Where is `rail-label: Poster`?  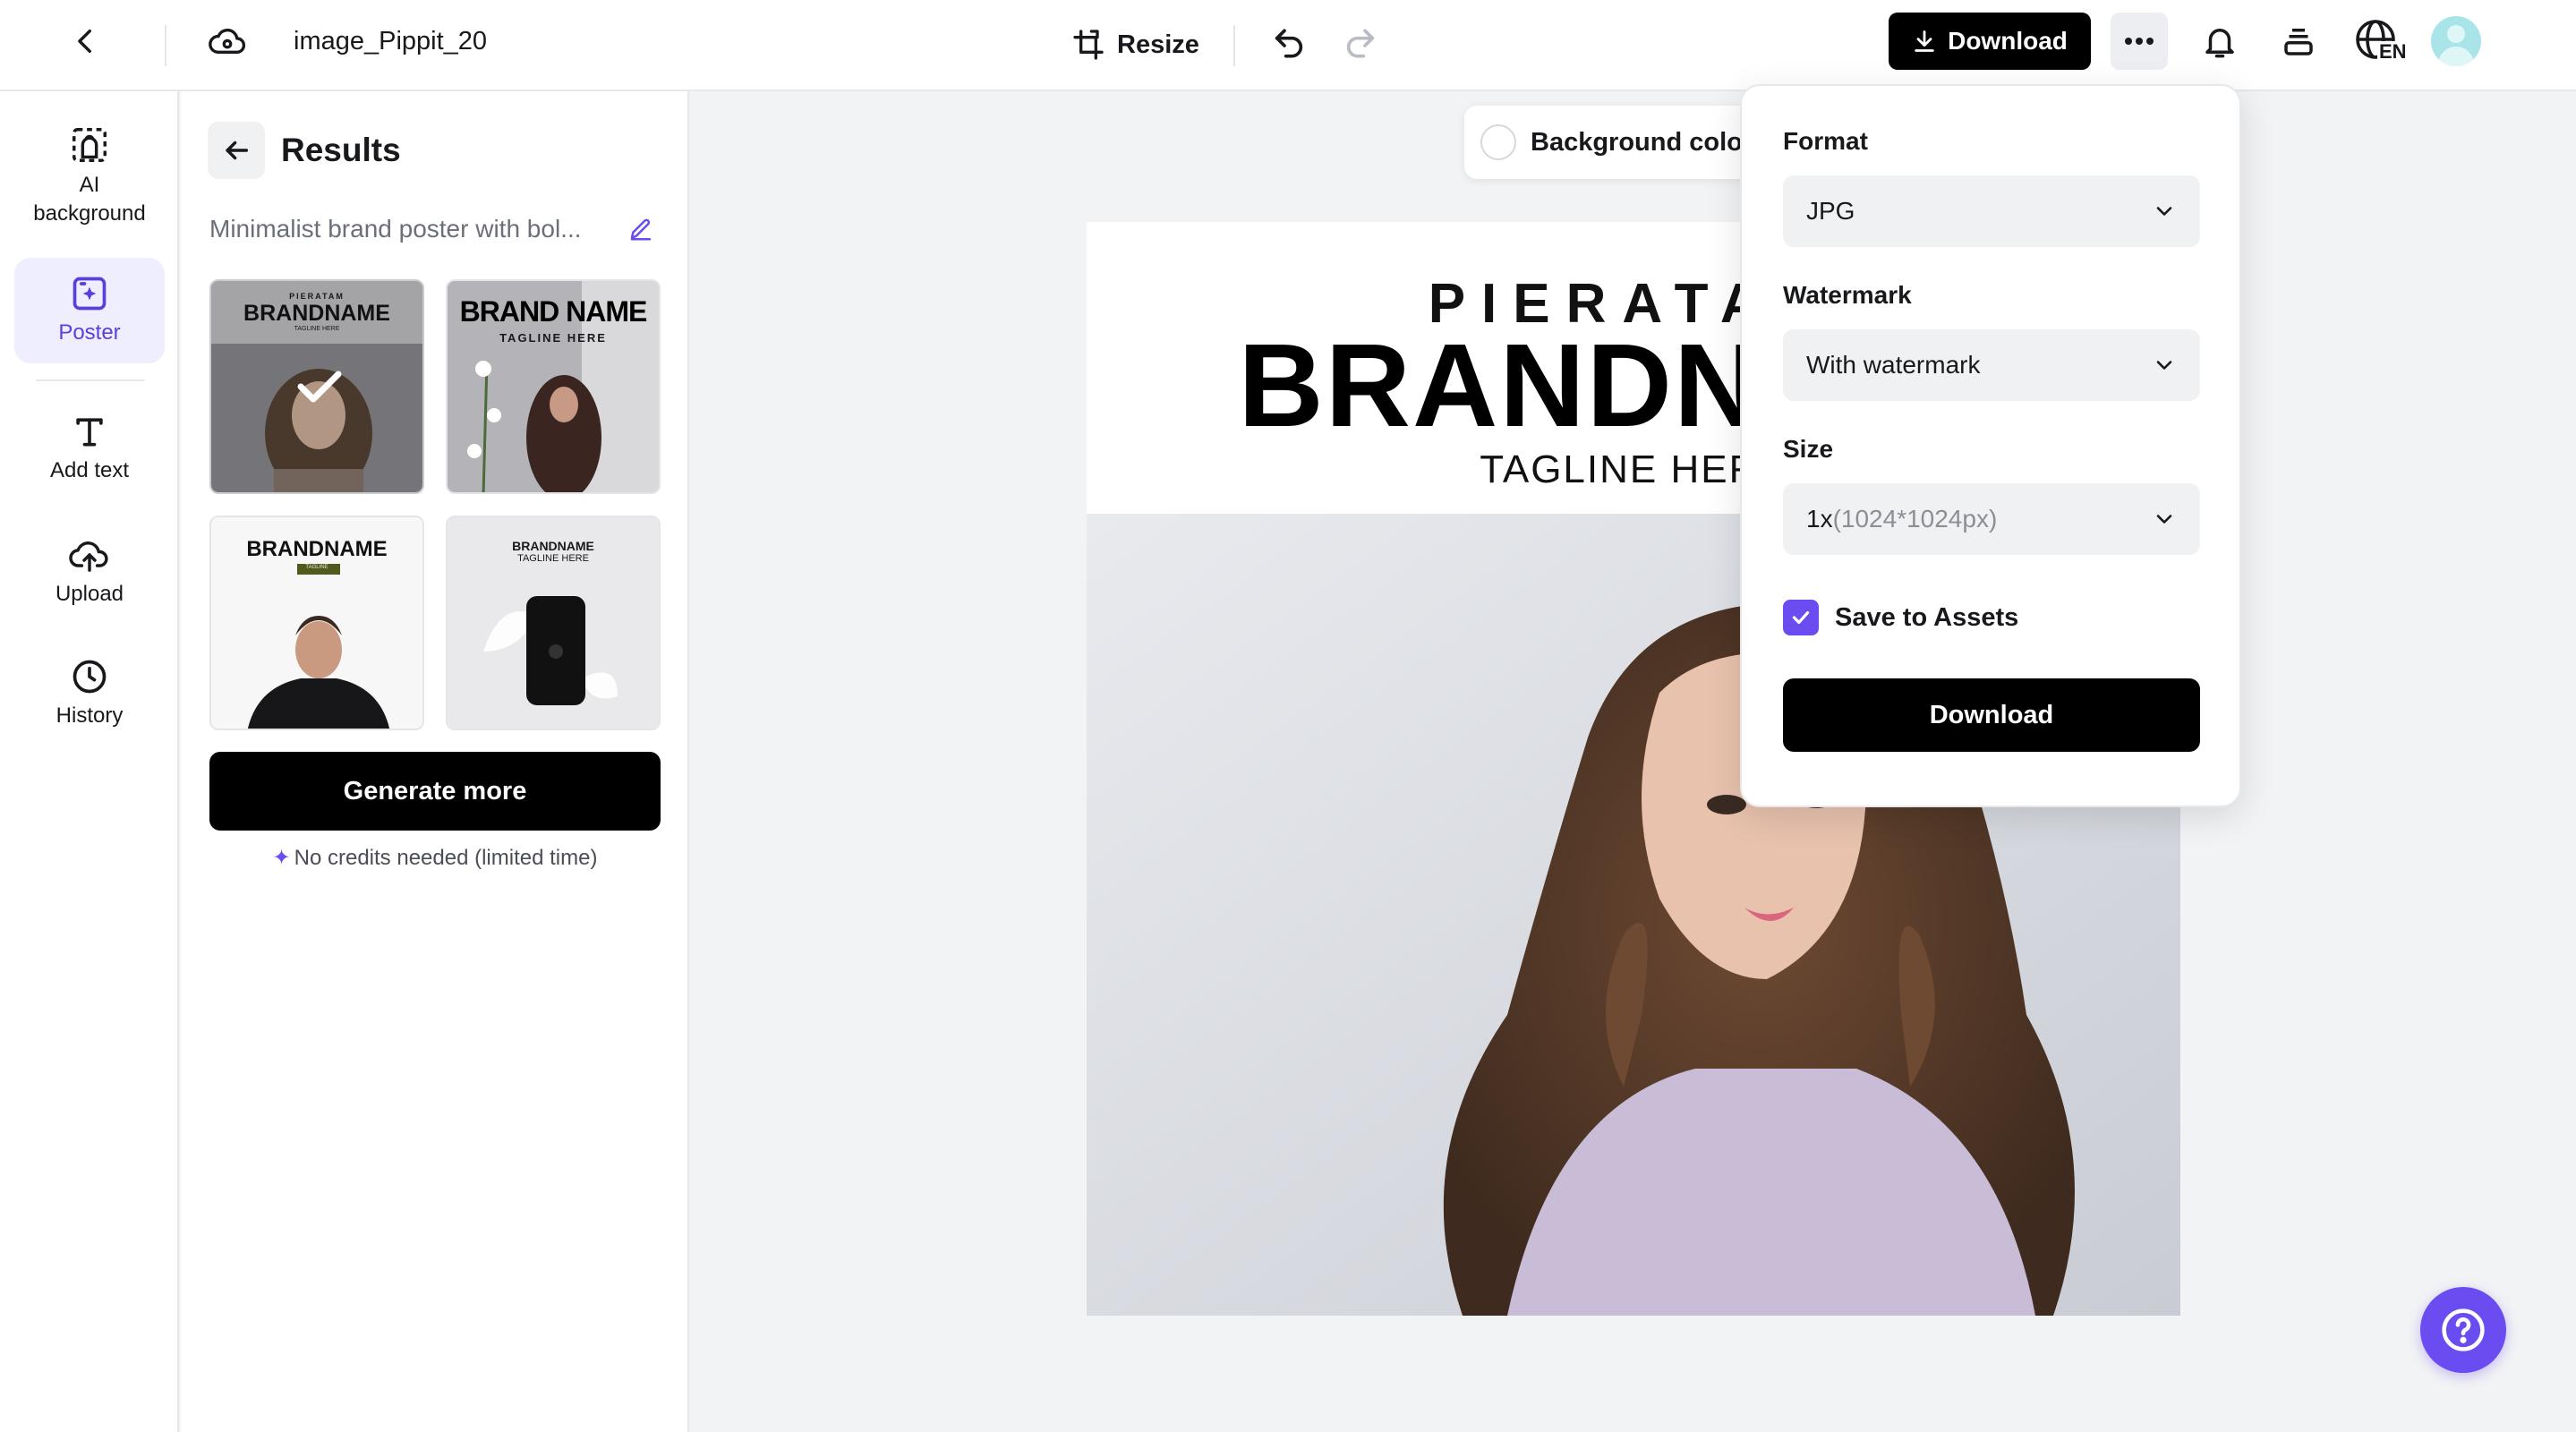
rail-label: Poster is located at coordinates (89, 332).